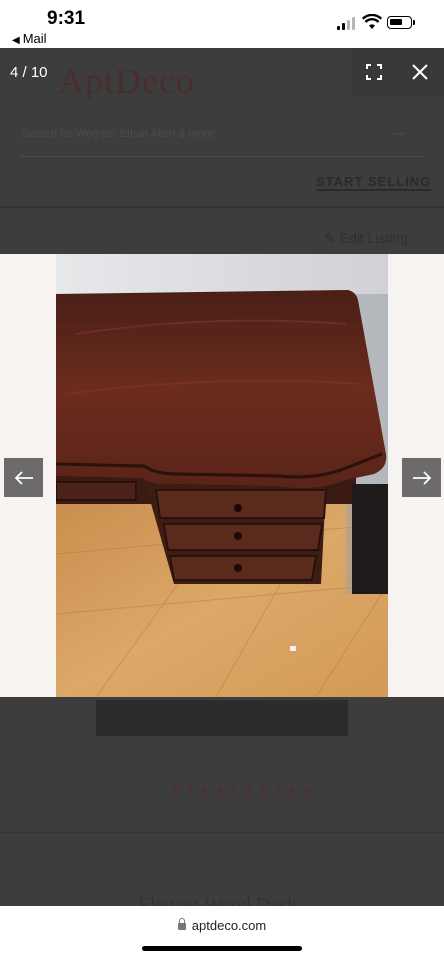 This screenshot has width=444, height=960. I want to click on back-triangle-icon: ◀, so click(16, 40).